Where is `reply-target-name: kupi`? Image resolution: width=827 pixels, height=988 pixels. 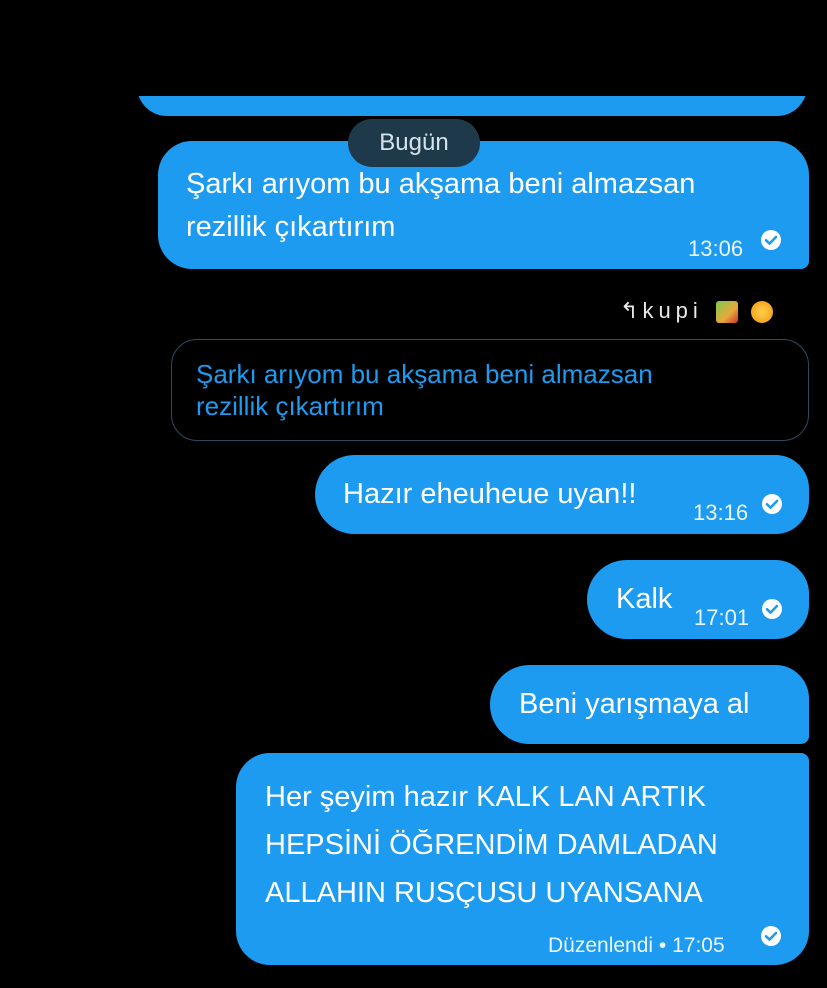
reply-target-name: kupi is located at coordinates (672, 310).